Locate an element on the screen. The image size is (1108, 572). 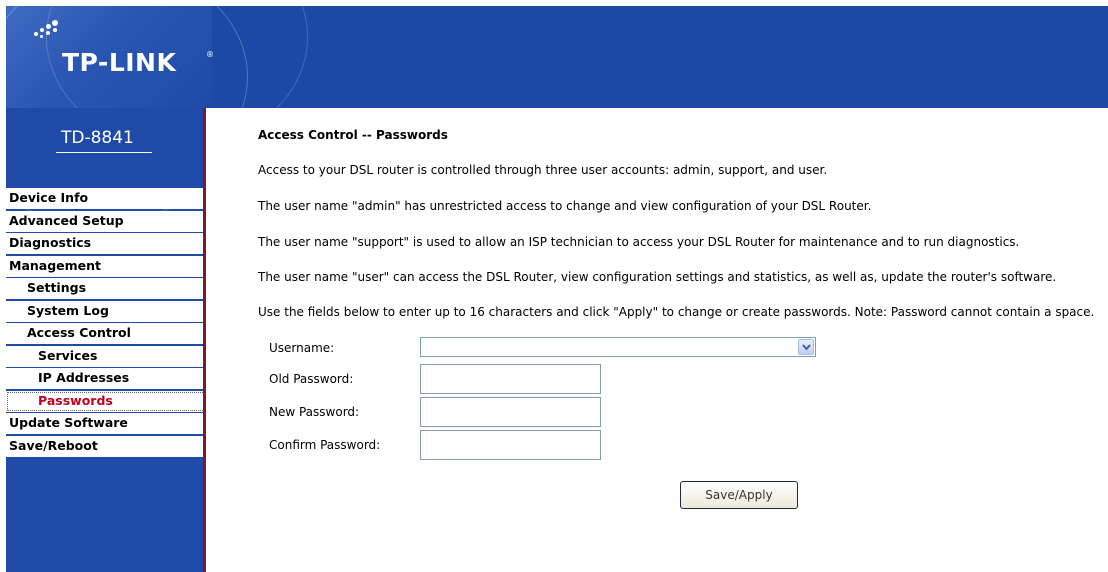
sidebar-item-label: Access Control is located at coordinates (79, 332).